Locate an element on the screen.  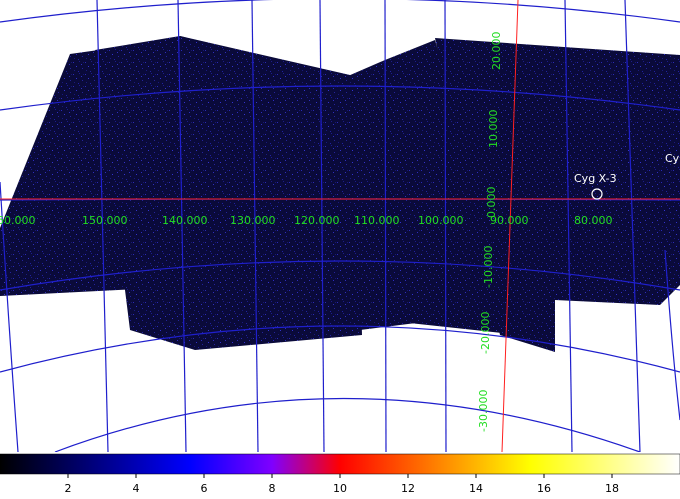
longitude-label: 130.000 is located at coordinates (253, 220).